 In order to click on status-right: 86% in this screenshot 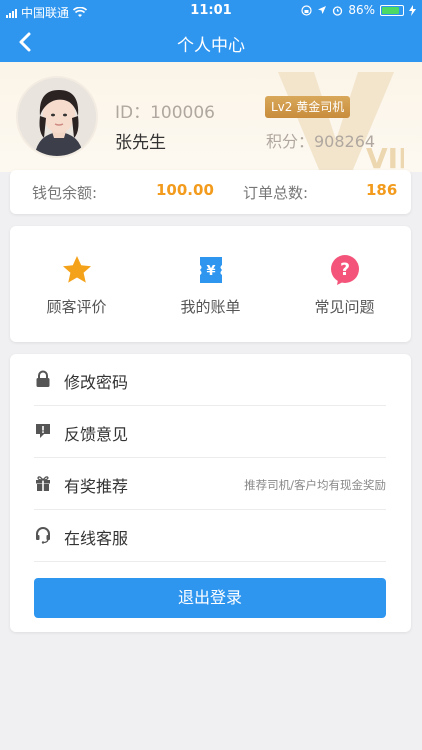, I will do `click(358, 10)`.